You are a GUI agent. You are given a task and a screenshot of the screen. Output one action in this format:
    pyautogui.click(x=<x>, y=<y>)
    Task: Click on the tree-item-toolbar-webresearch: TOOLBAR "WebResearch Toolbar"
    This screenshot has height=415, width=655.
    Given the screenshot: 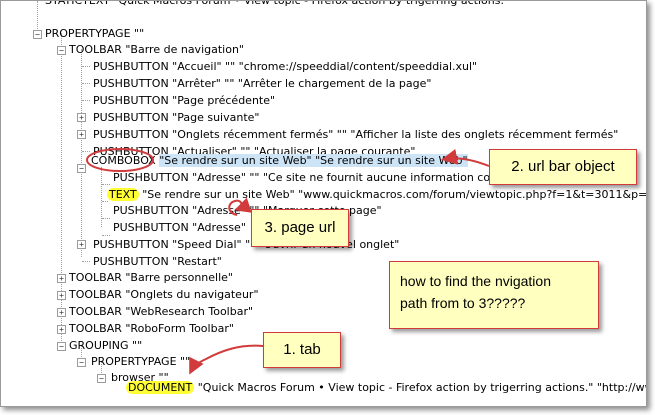 What is the action you would take?
    pyautogui.click(x=161, y=311)
    